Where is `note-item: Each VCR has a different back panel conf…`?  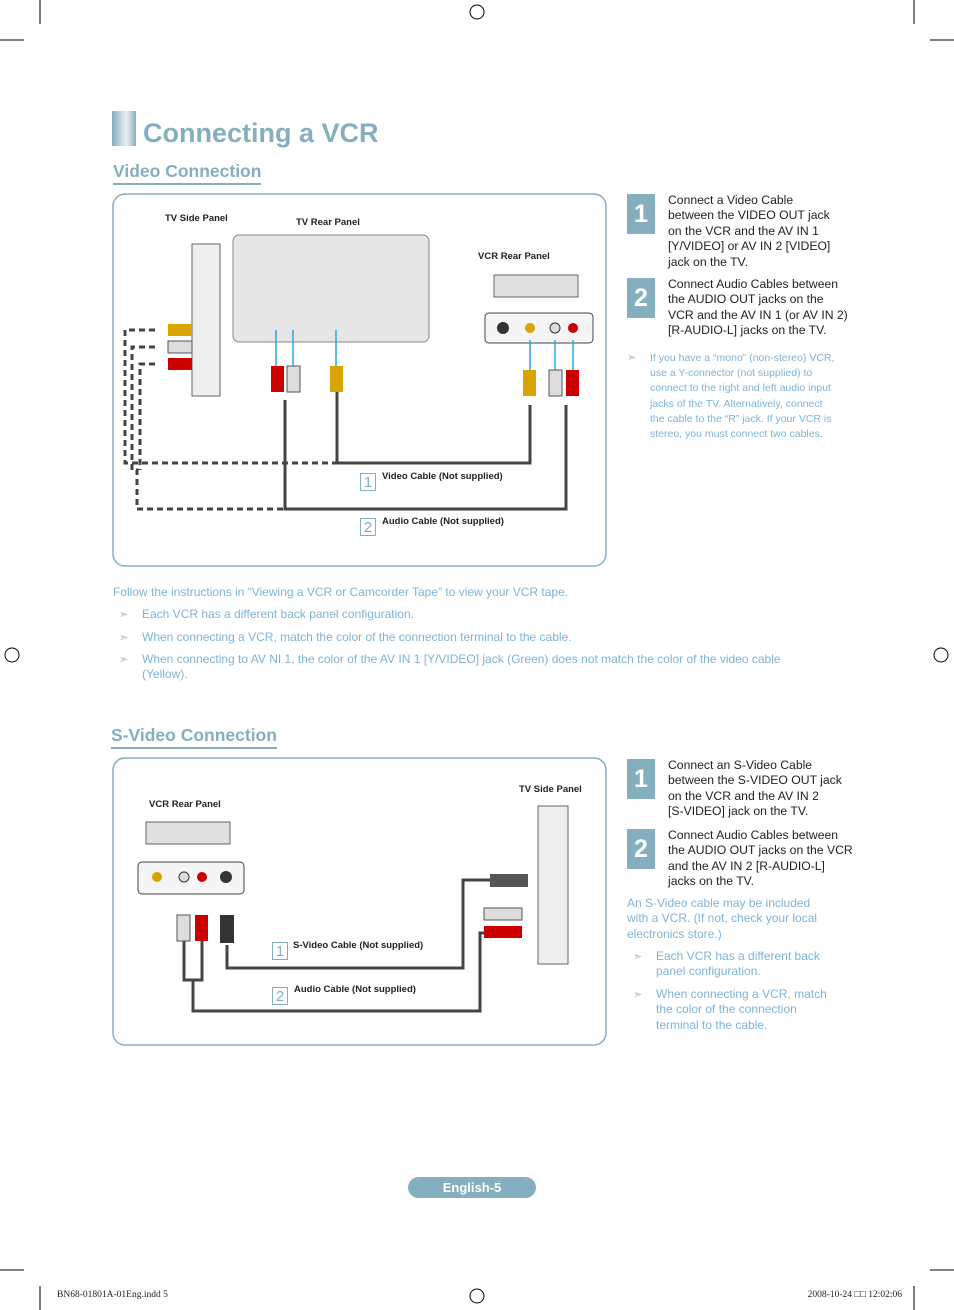
note-item: Each VCR has a different back panel conf… is located at coordinates (278, 614).